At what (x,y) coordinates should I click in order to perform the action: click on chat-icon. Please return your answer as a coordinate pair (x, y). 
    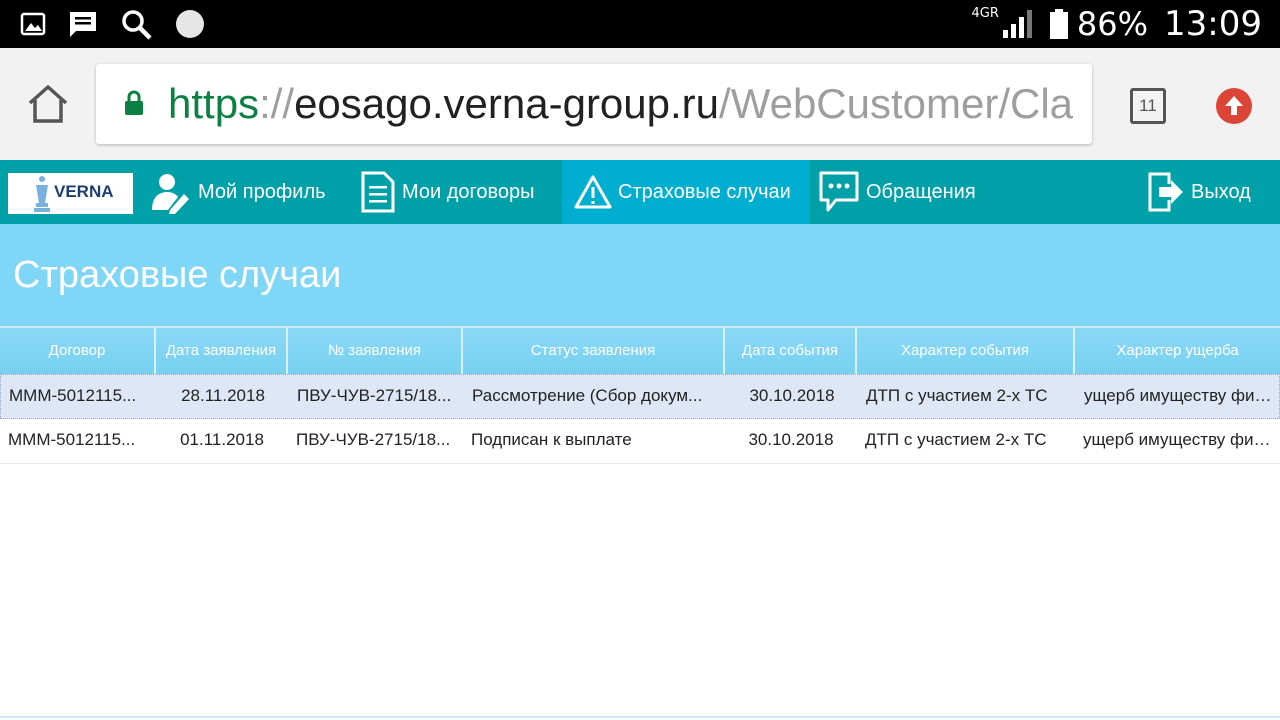
    Looking at the image, I should click on (839, 192).